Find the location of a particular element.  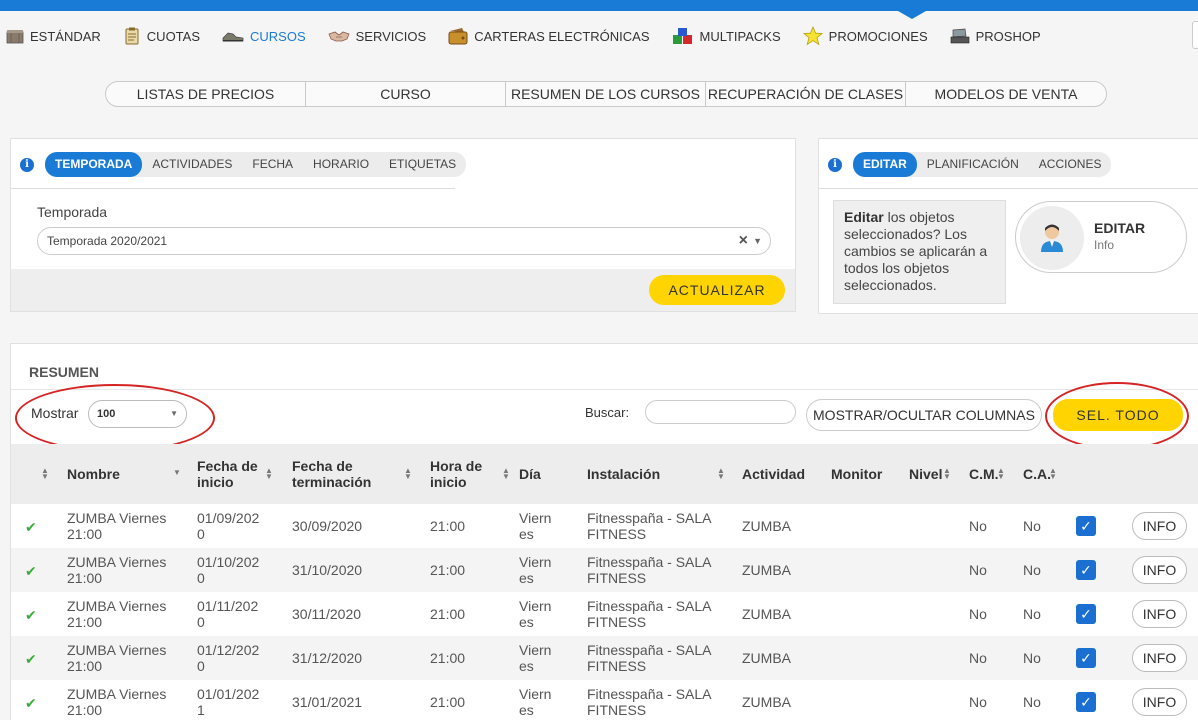

nav-item-carteras: CARTERAS ELECTRÓNICAS is located at coordinates (549, 36).